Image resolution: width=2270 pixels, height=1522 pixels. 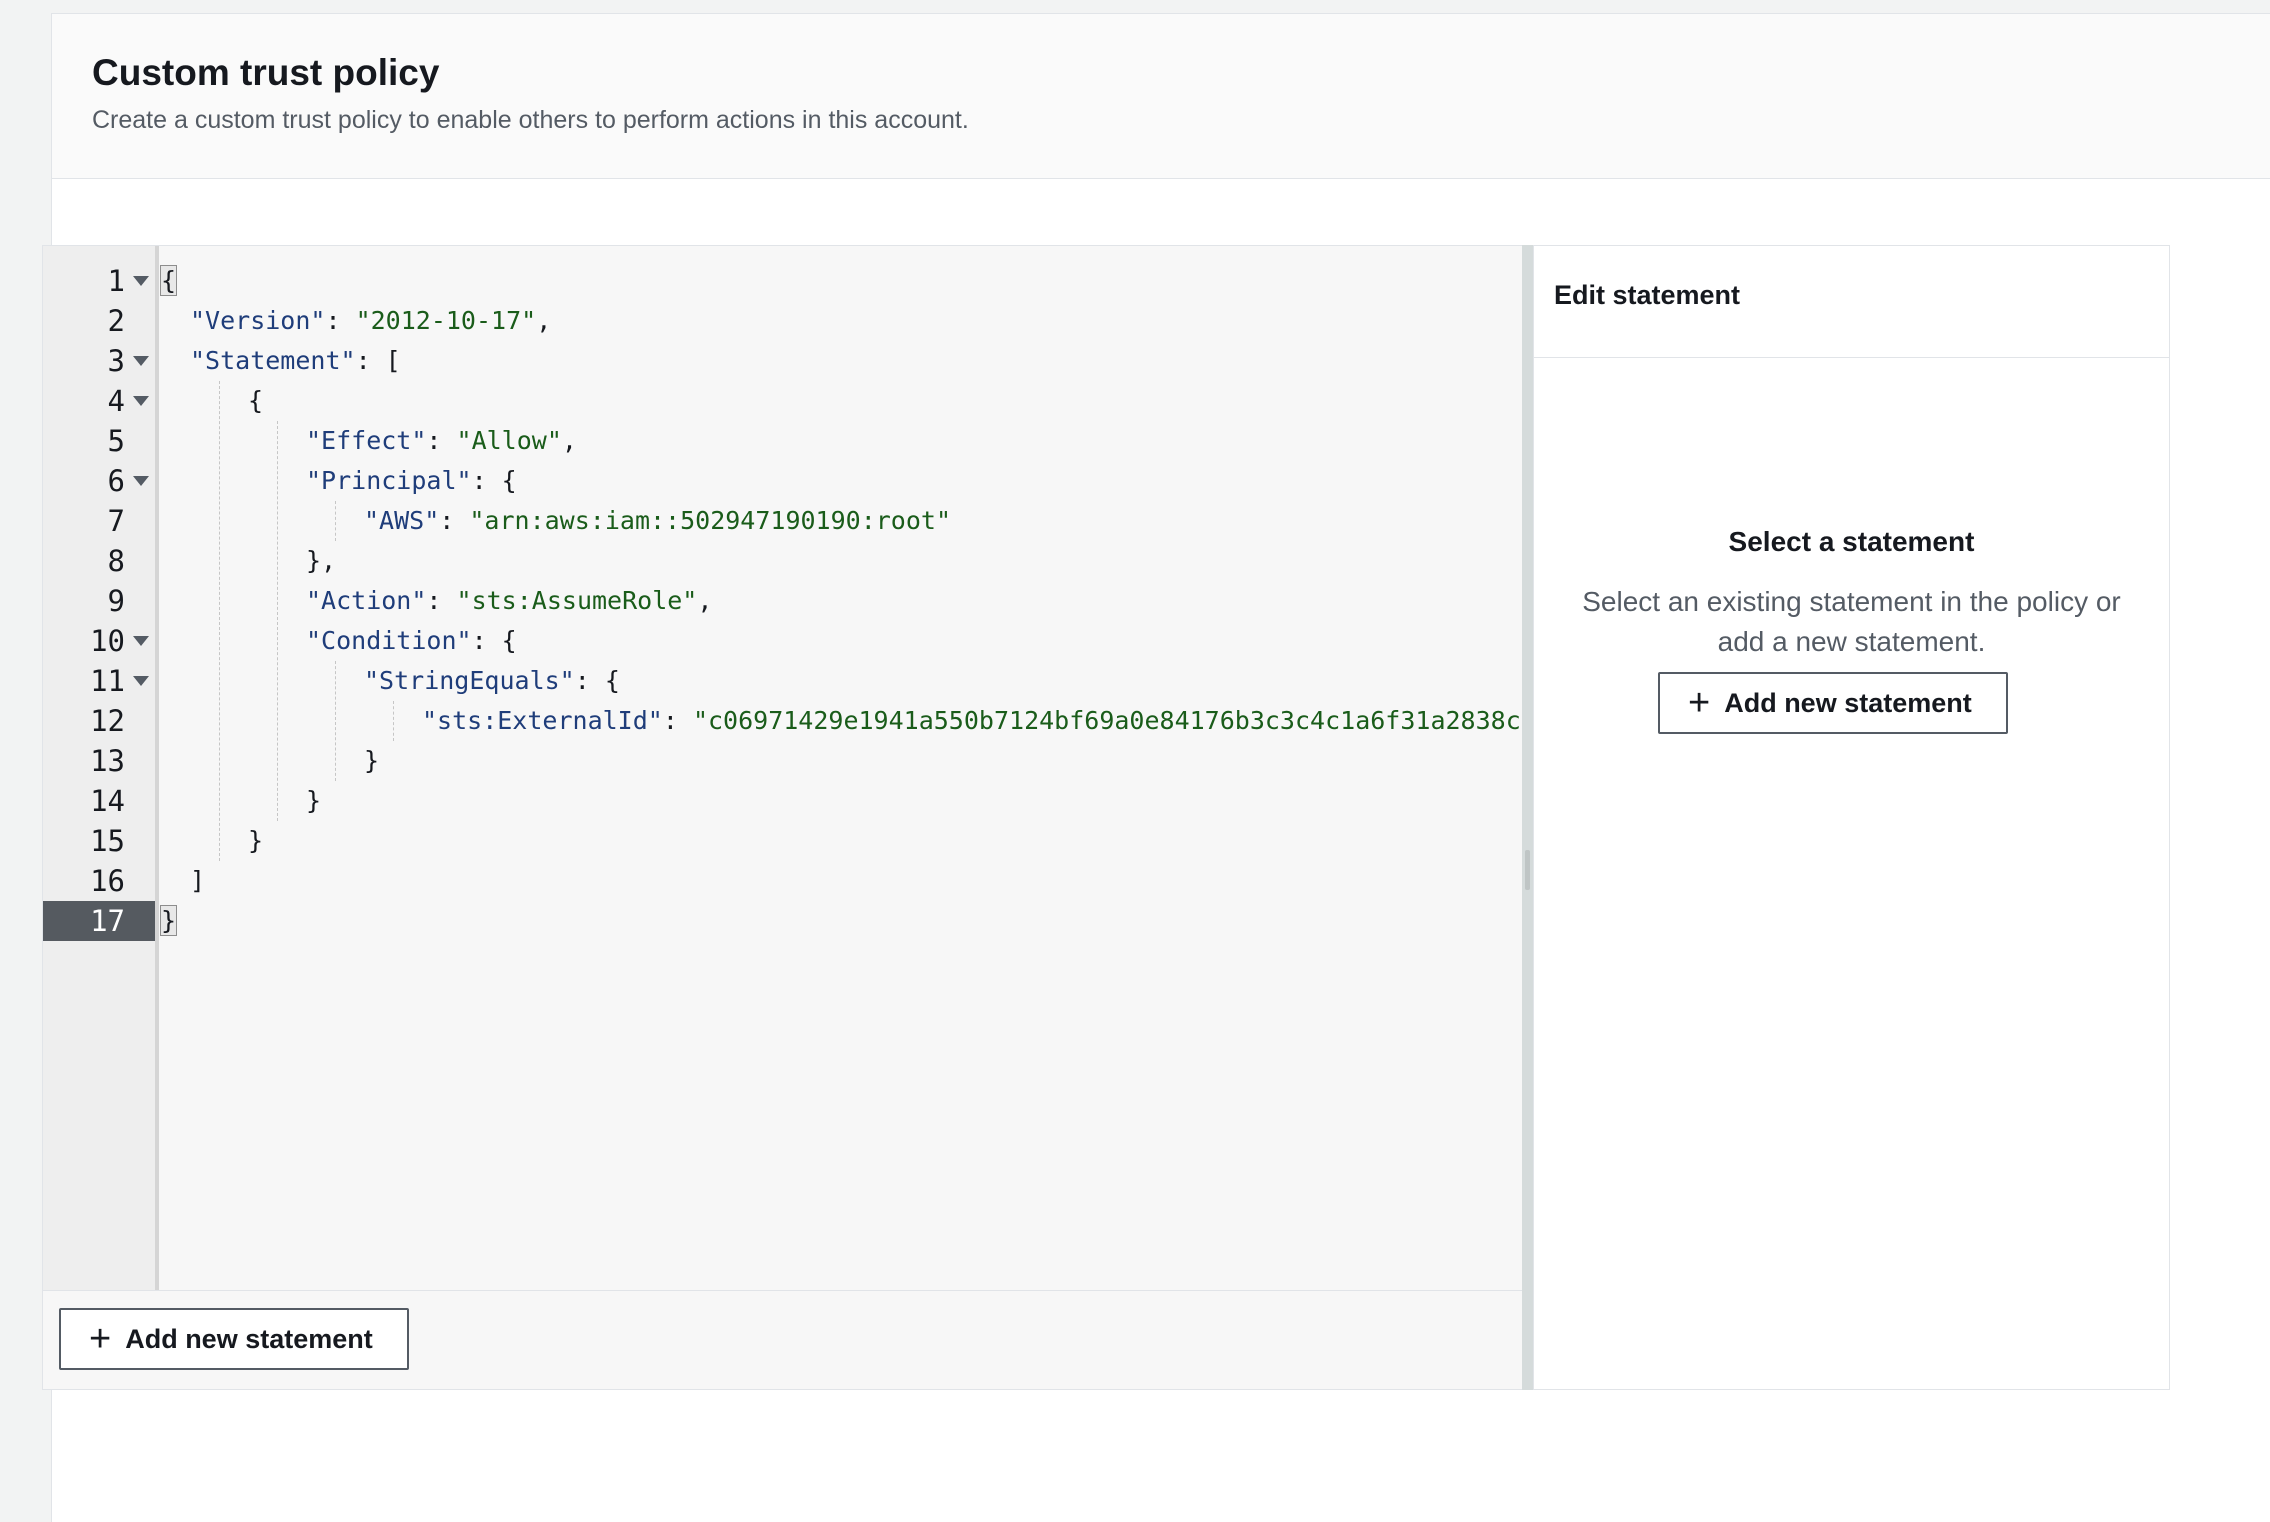 I want to click on line-number: 4, so click(x=99, y=401).